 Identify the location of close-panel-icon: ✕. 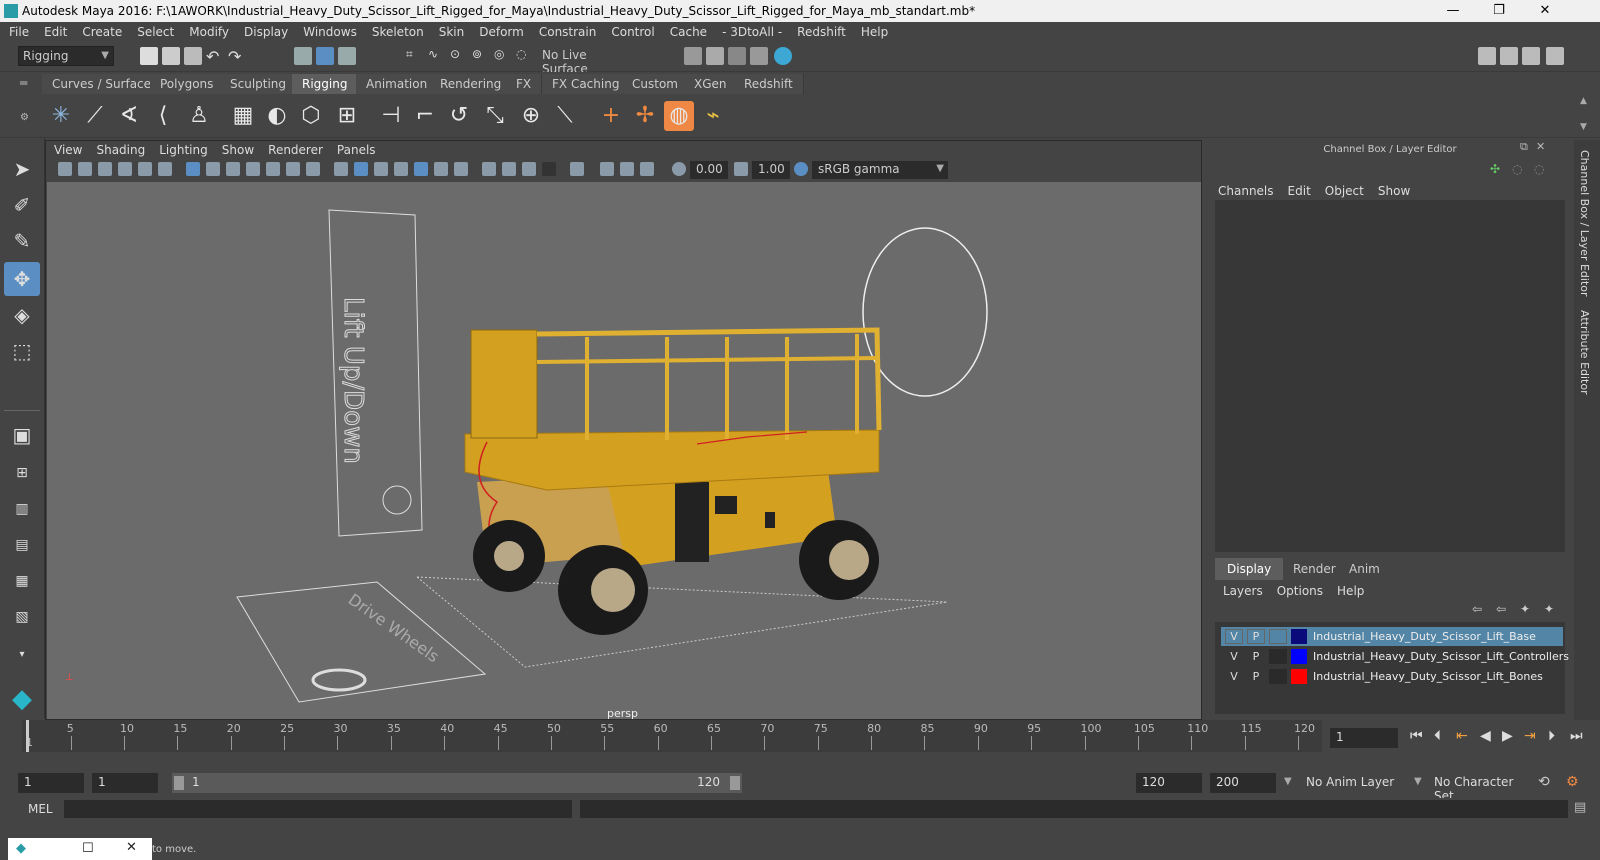
(1540, 146).